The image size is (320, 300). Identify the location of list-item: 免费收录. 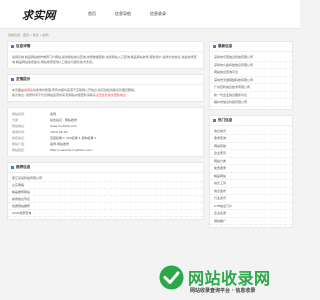
(251, 169).